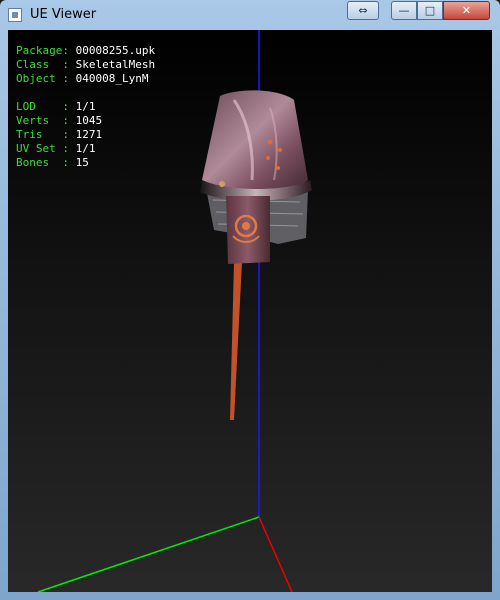  Describe the element at coordinates (115, 64) in the screenshot. I see `info-value: SkeletalMesh` at that location.